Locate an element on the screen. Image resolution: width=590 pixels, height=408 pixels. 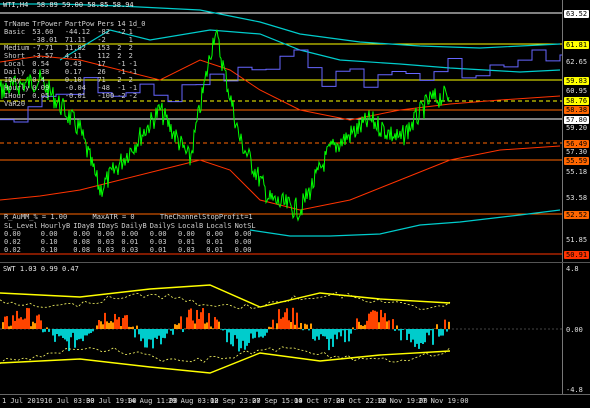
info-row: Hourly0.09-0.04-48-1-1 is located at coordinates (76, 88).